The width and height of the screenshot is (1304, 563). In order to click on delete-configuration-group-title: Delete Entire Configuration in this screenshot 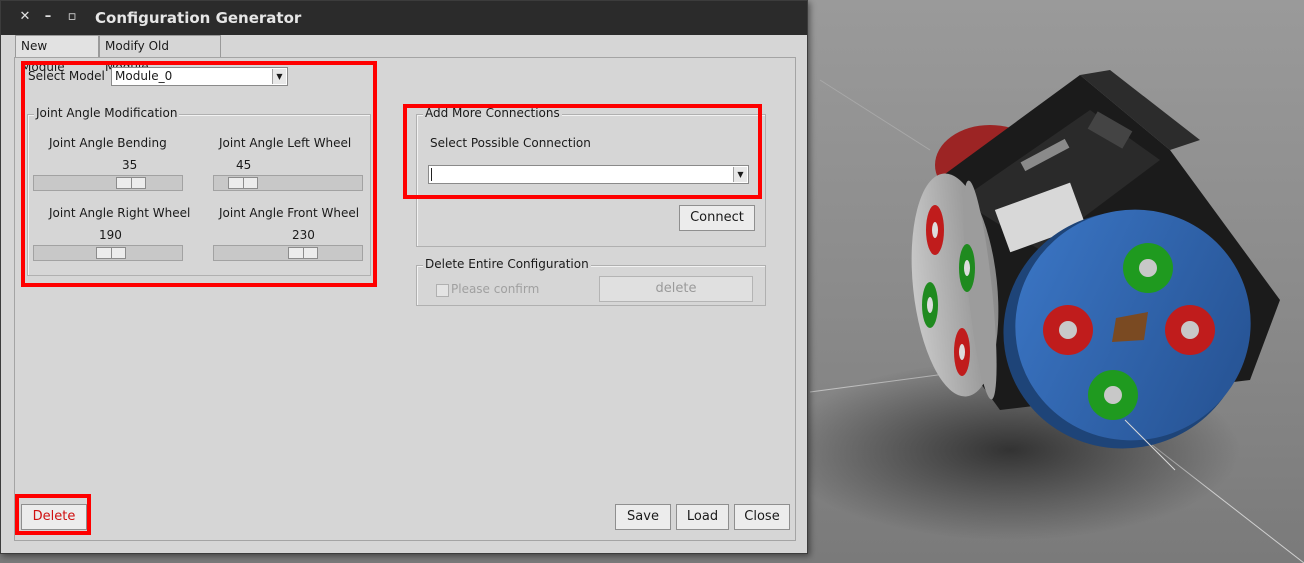, I will do `click(507, 264)`.